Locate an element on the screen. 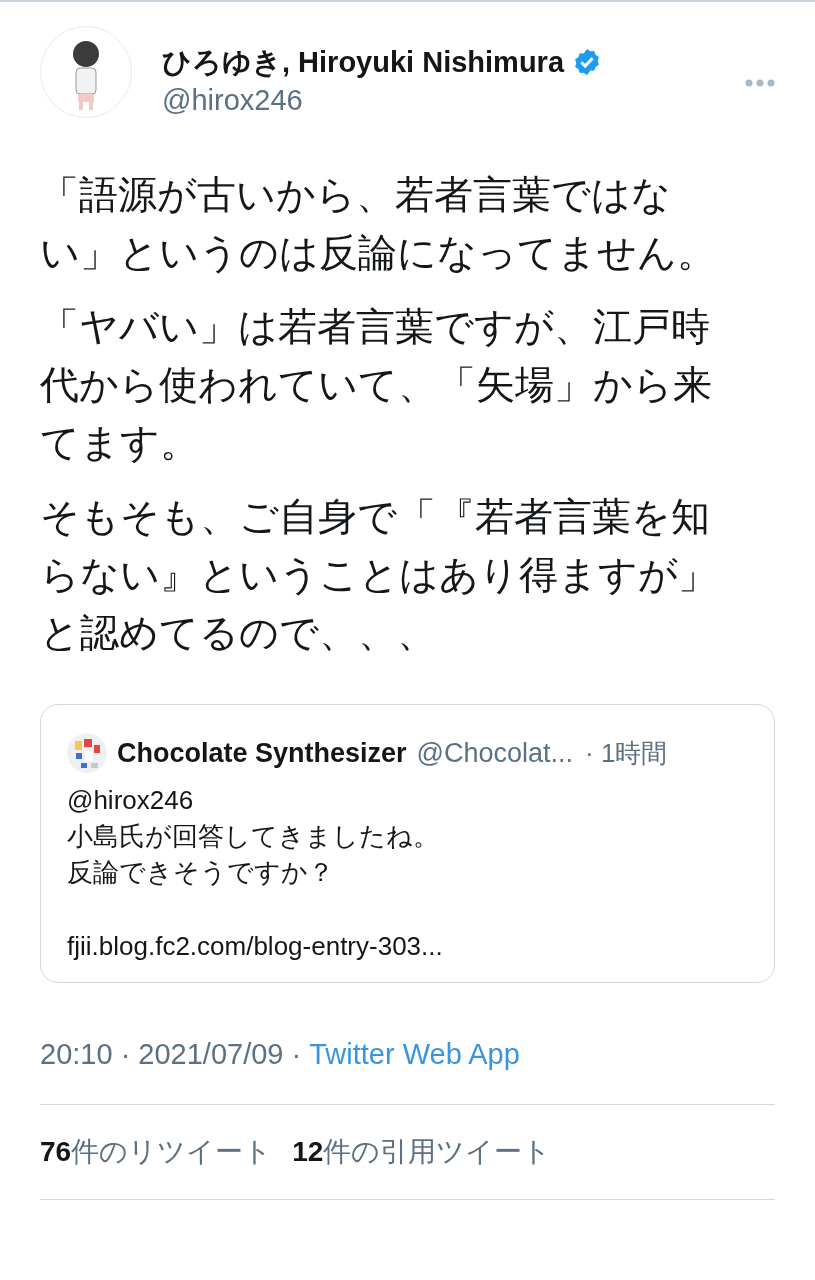 Image resolution: width=815 pixels, height=1280 pixels. tweet-text: そもそも、ご自身で「『若者言葉を知らない』ということはあり得ますが」と認めてるので、、、 is located at coordinates (379, 575).